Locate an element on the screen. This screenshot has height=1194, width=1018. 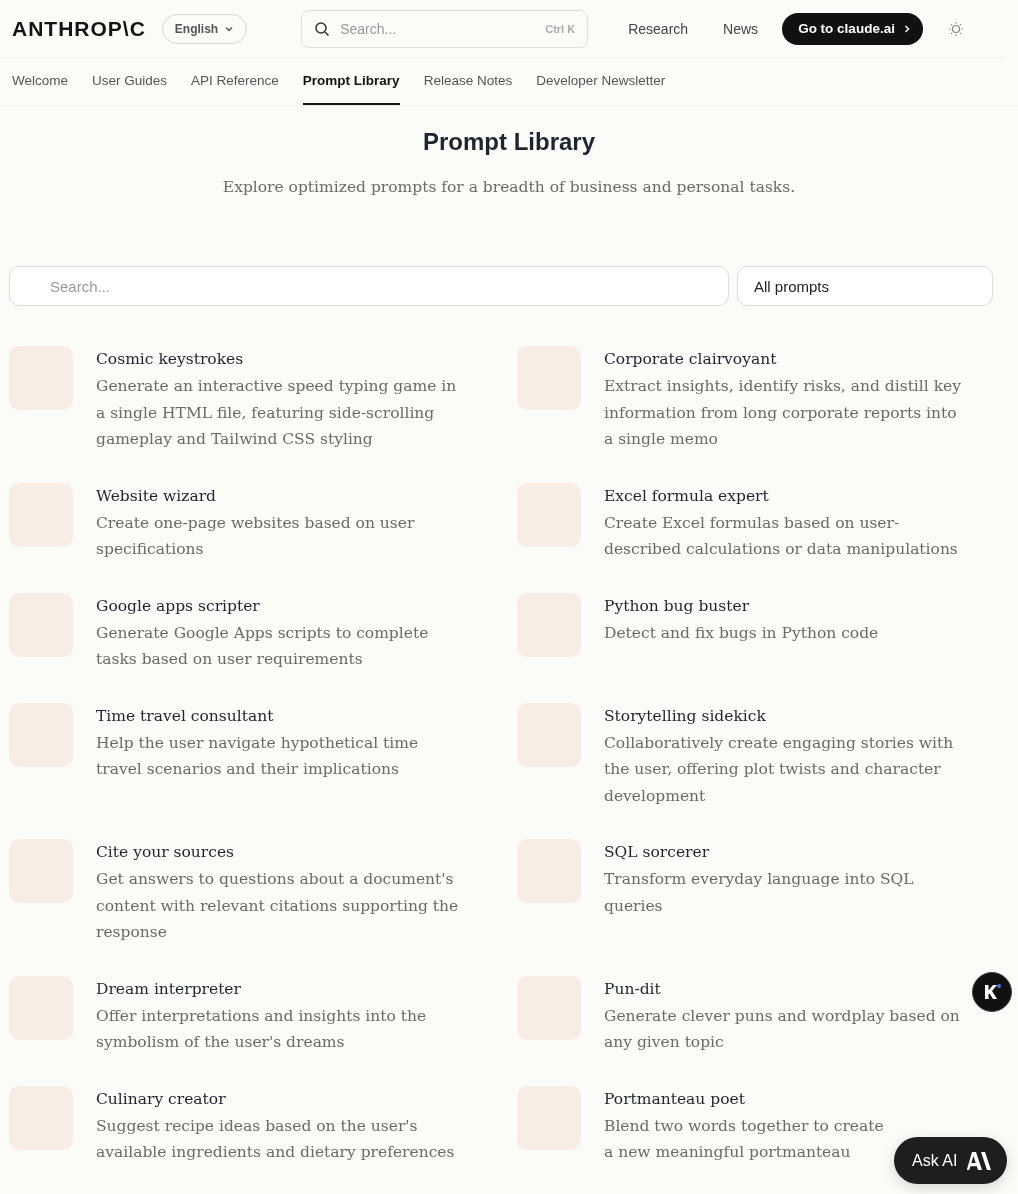
prompt-description: Detect and fix bugs in Python code is located at coordinates (741, 633).